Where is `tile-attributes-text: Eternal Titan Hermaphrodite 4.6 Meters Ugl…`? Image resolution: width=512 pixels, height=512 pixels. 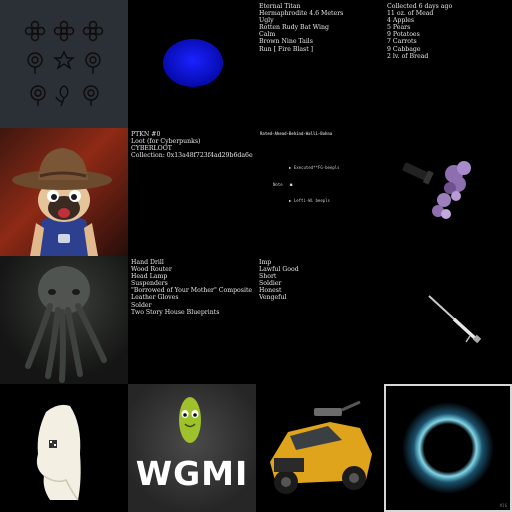
tile-attributes-text: Eternal Titan Hermaphrodite 4.6 Meters Ugl… is located at coordinates (320, 64).